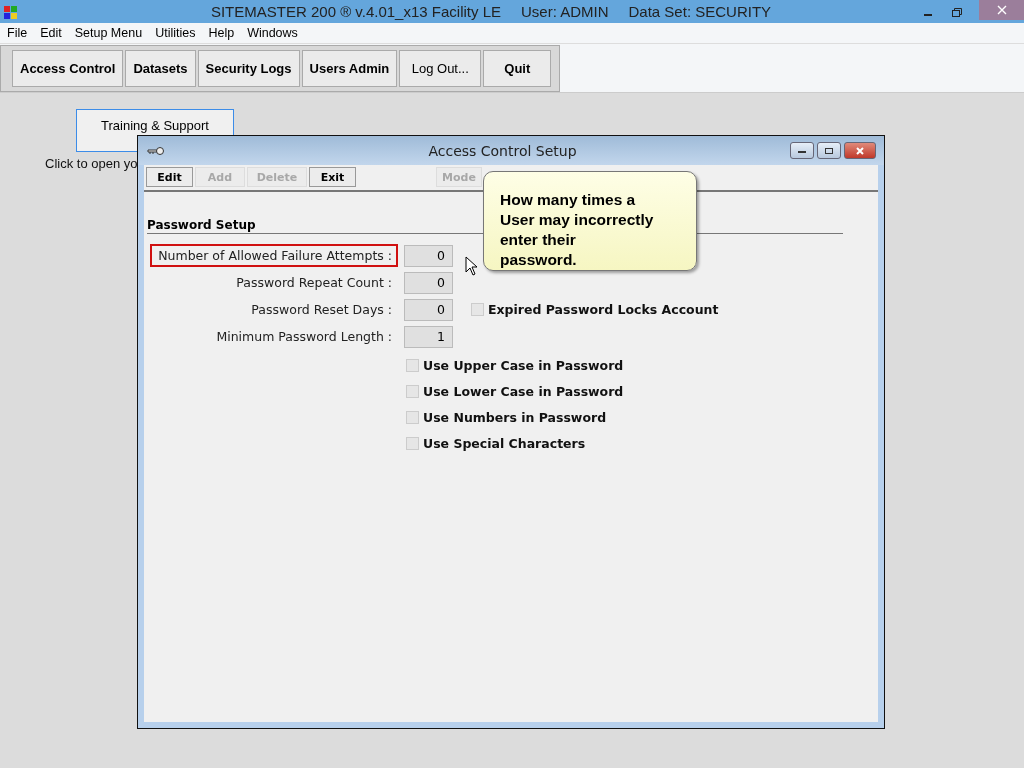  What do you see at coordinates (304, 337) in the screenshot?
I see `field-label: Minimum Password Length :` at bounding box center [304, 337].